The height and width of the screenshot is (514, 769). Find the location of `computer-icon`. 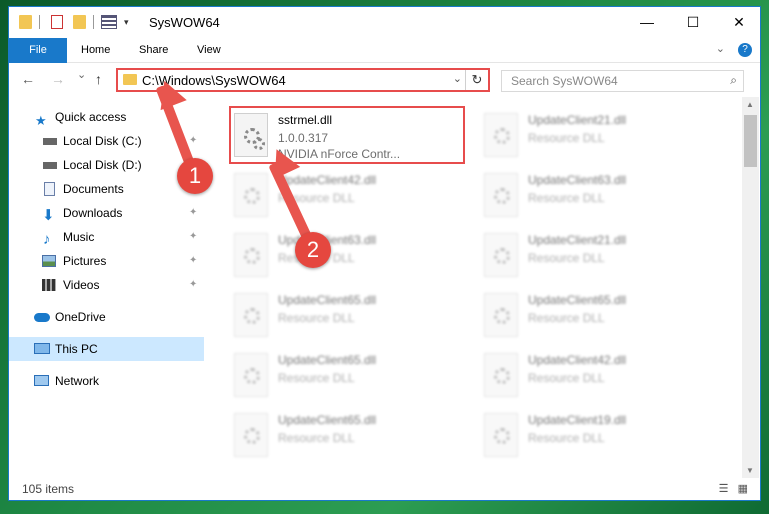

computer-icon is located at coordinates (42, 348).